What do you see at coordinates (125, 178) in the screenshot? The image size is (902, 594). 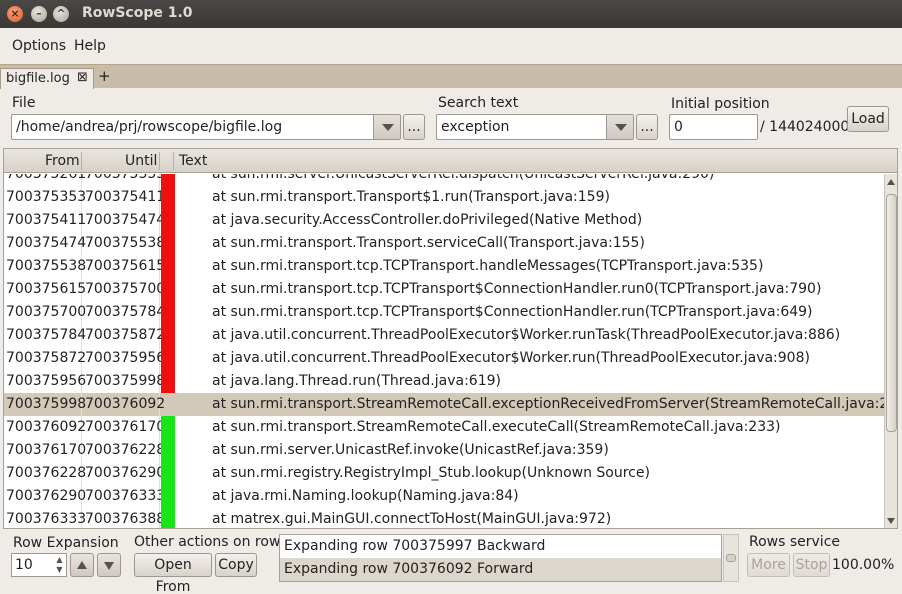 I see `cell-until: 700375353` at bounding box center [125, 178].